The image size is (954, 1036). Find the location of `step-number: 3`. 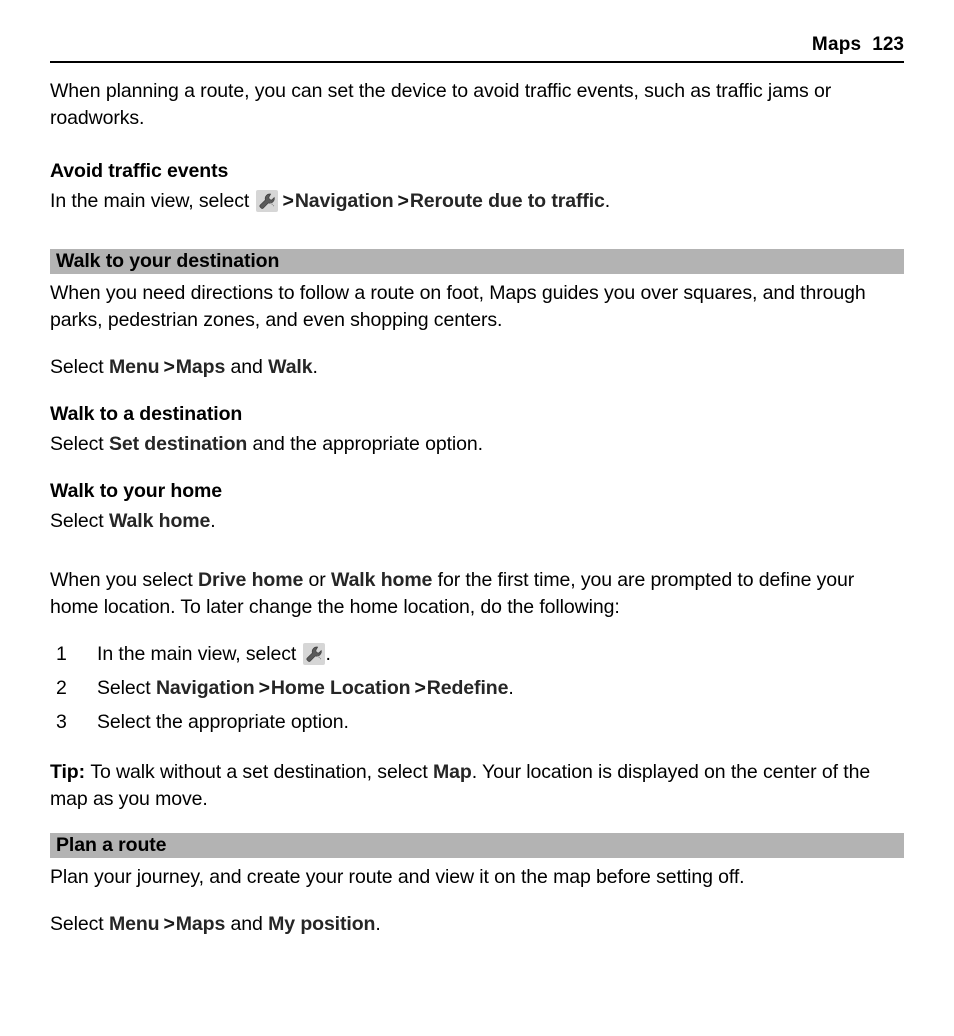

step-number: 3 is located at coordinates (61, 722).